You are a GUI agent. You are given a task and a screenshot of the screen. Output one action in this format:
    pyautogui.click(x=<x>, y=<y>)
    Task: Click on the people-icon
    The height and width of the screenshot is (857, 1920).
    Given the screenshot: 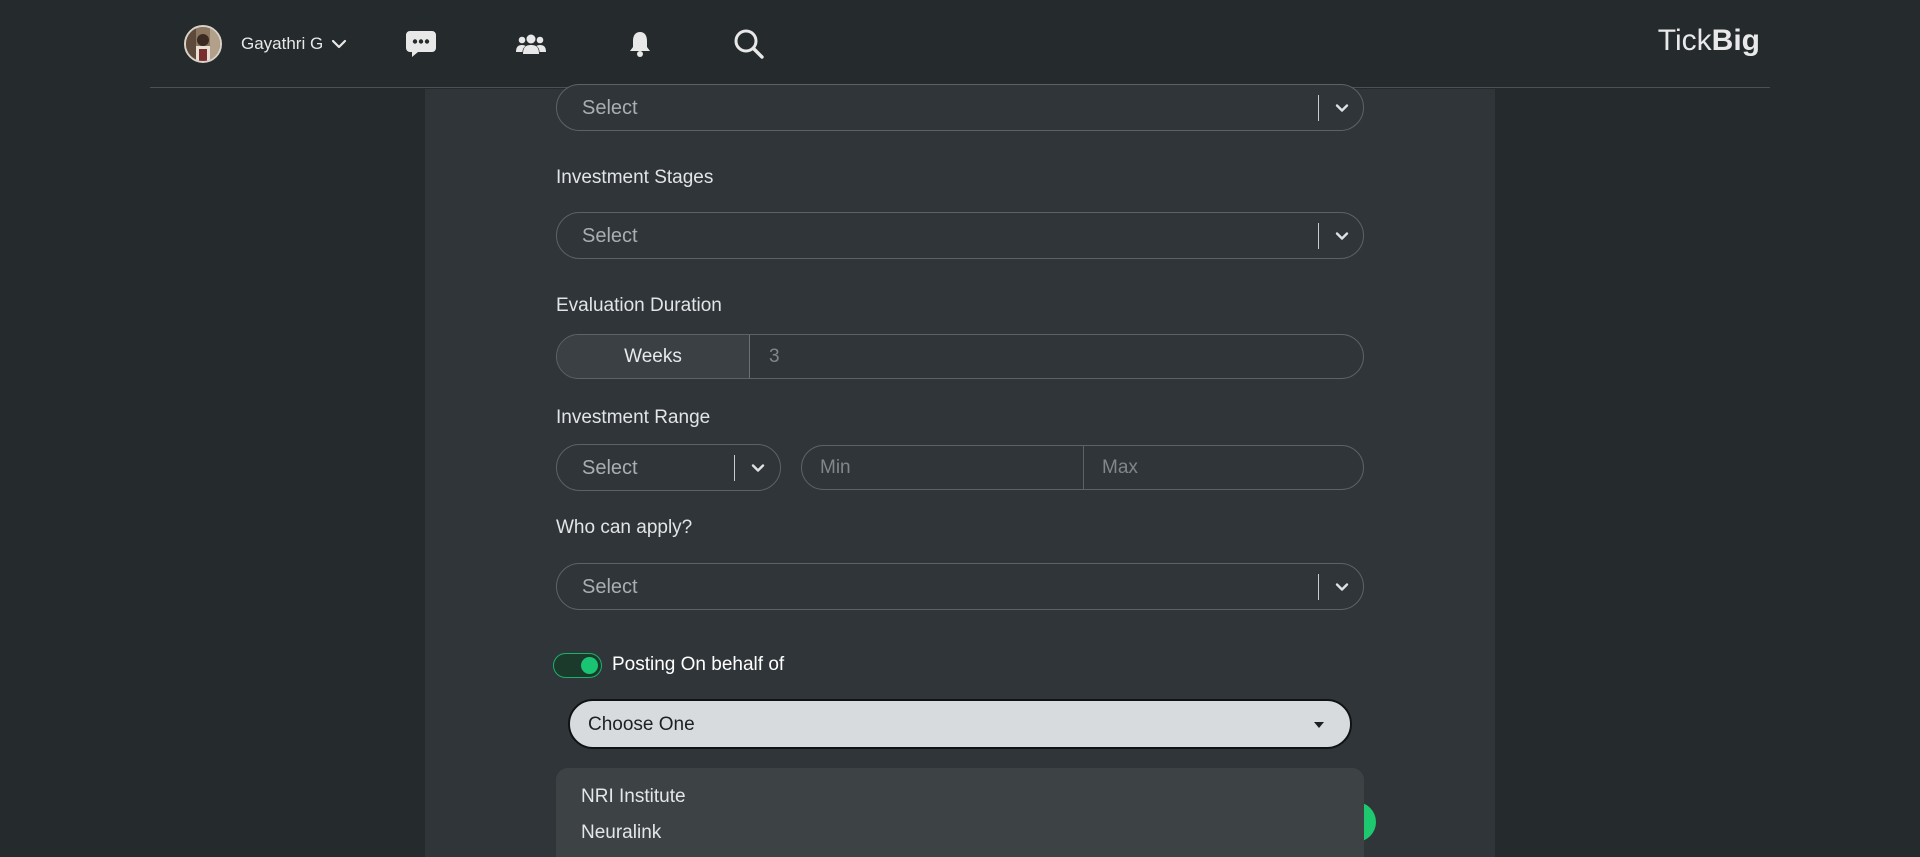 What is the action you would take?
    pyautogui.click(x=531, y=44)
    